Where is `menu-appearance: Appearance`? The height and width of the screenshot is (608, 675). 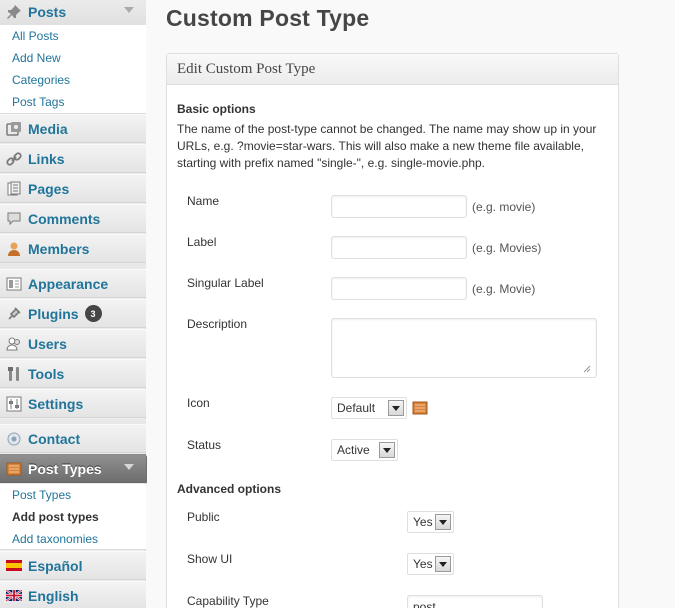 menu-appearance: Appearance is located at coordinates (73, 283).